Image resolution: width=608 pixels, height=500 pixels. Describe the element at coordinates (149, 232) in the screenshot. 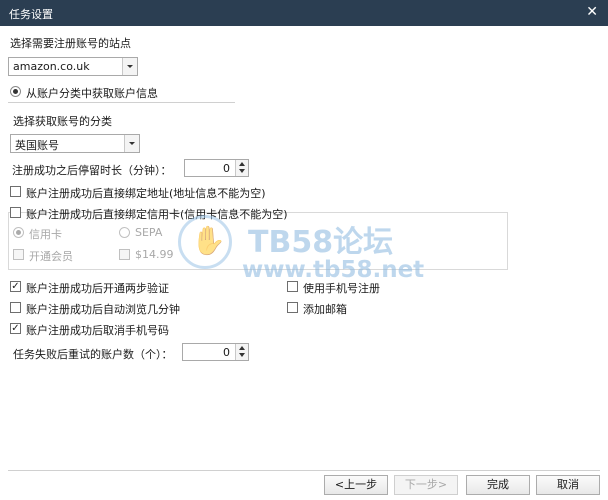

I see `sepa-label: SEPA` at that location.